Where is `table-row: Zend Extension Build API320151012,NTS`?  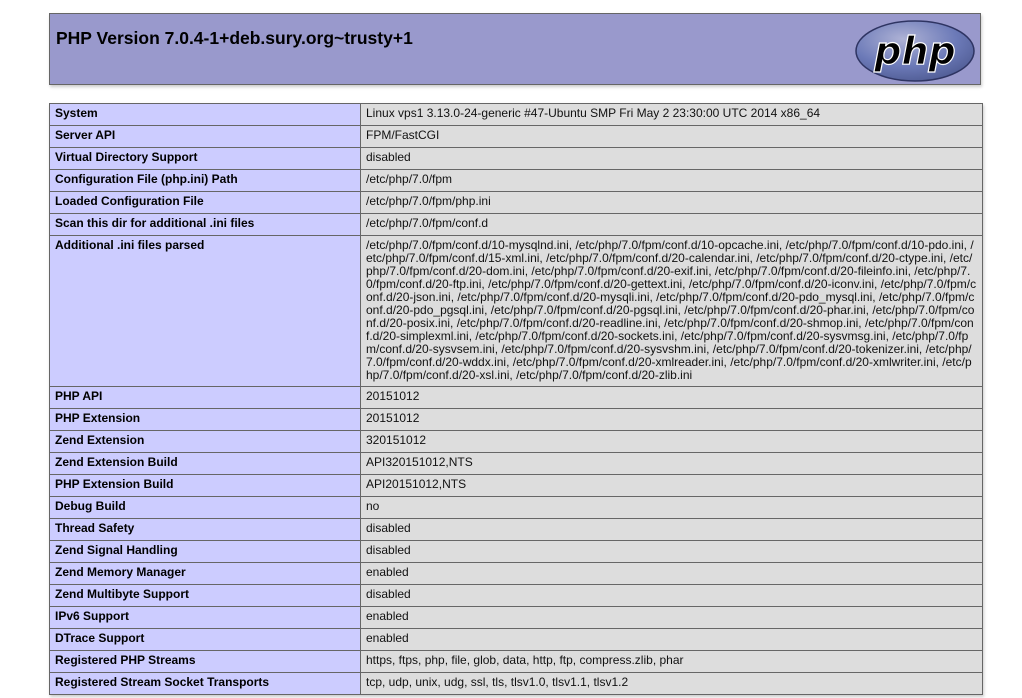 table-row: Zend Extension Build API320151012,NTS is located at coordinates (516, 463).